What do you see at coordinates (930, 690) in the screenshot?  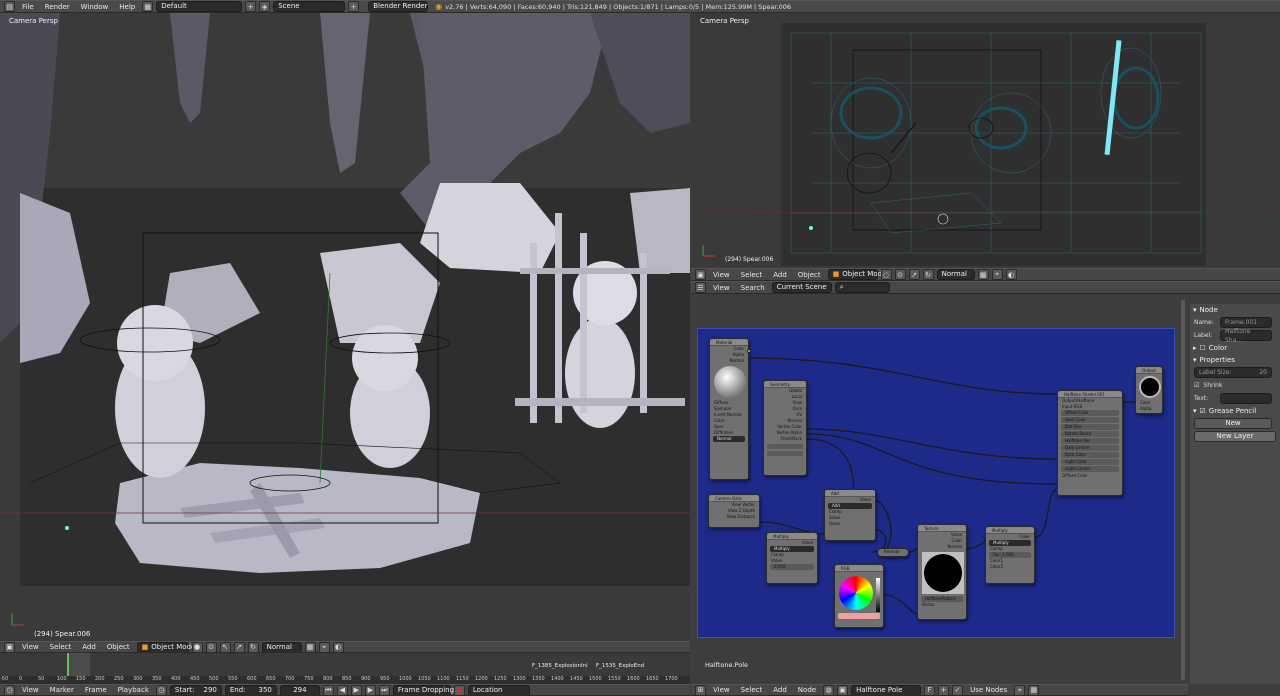 I see `fake-user-icon: F` at bounding box center [930, 690].